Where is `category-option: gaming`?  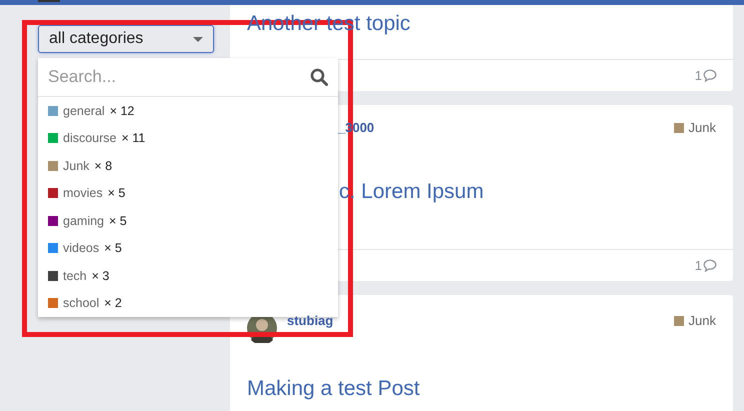 category-option: gaming is located at coordinates (83, 221).